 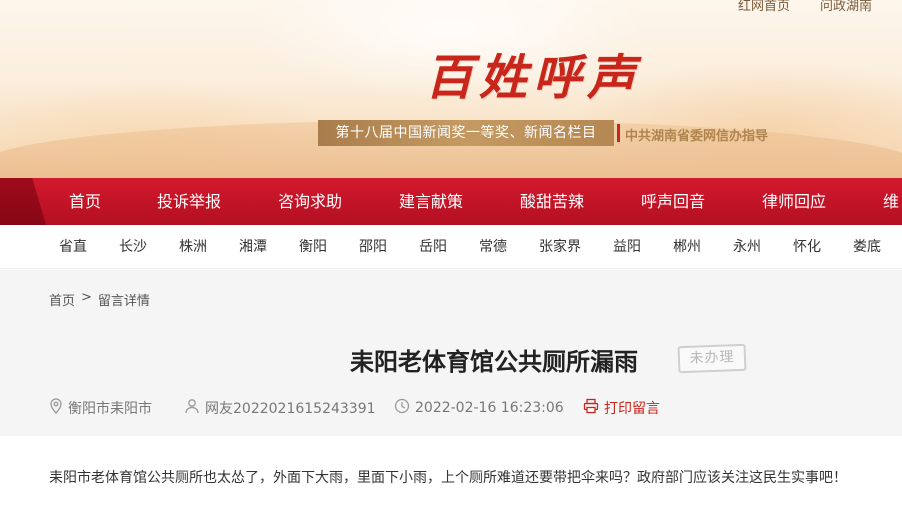 What do you see at coordinates (313, 247) in the screenshot?
I see `region-item: 衡阳` at bounding box center [313, 247].